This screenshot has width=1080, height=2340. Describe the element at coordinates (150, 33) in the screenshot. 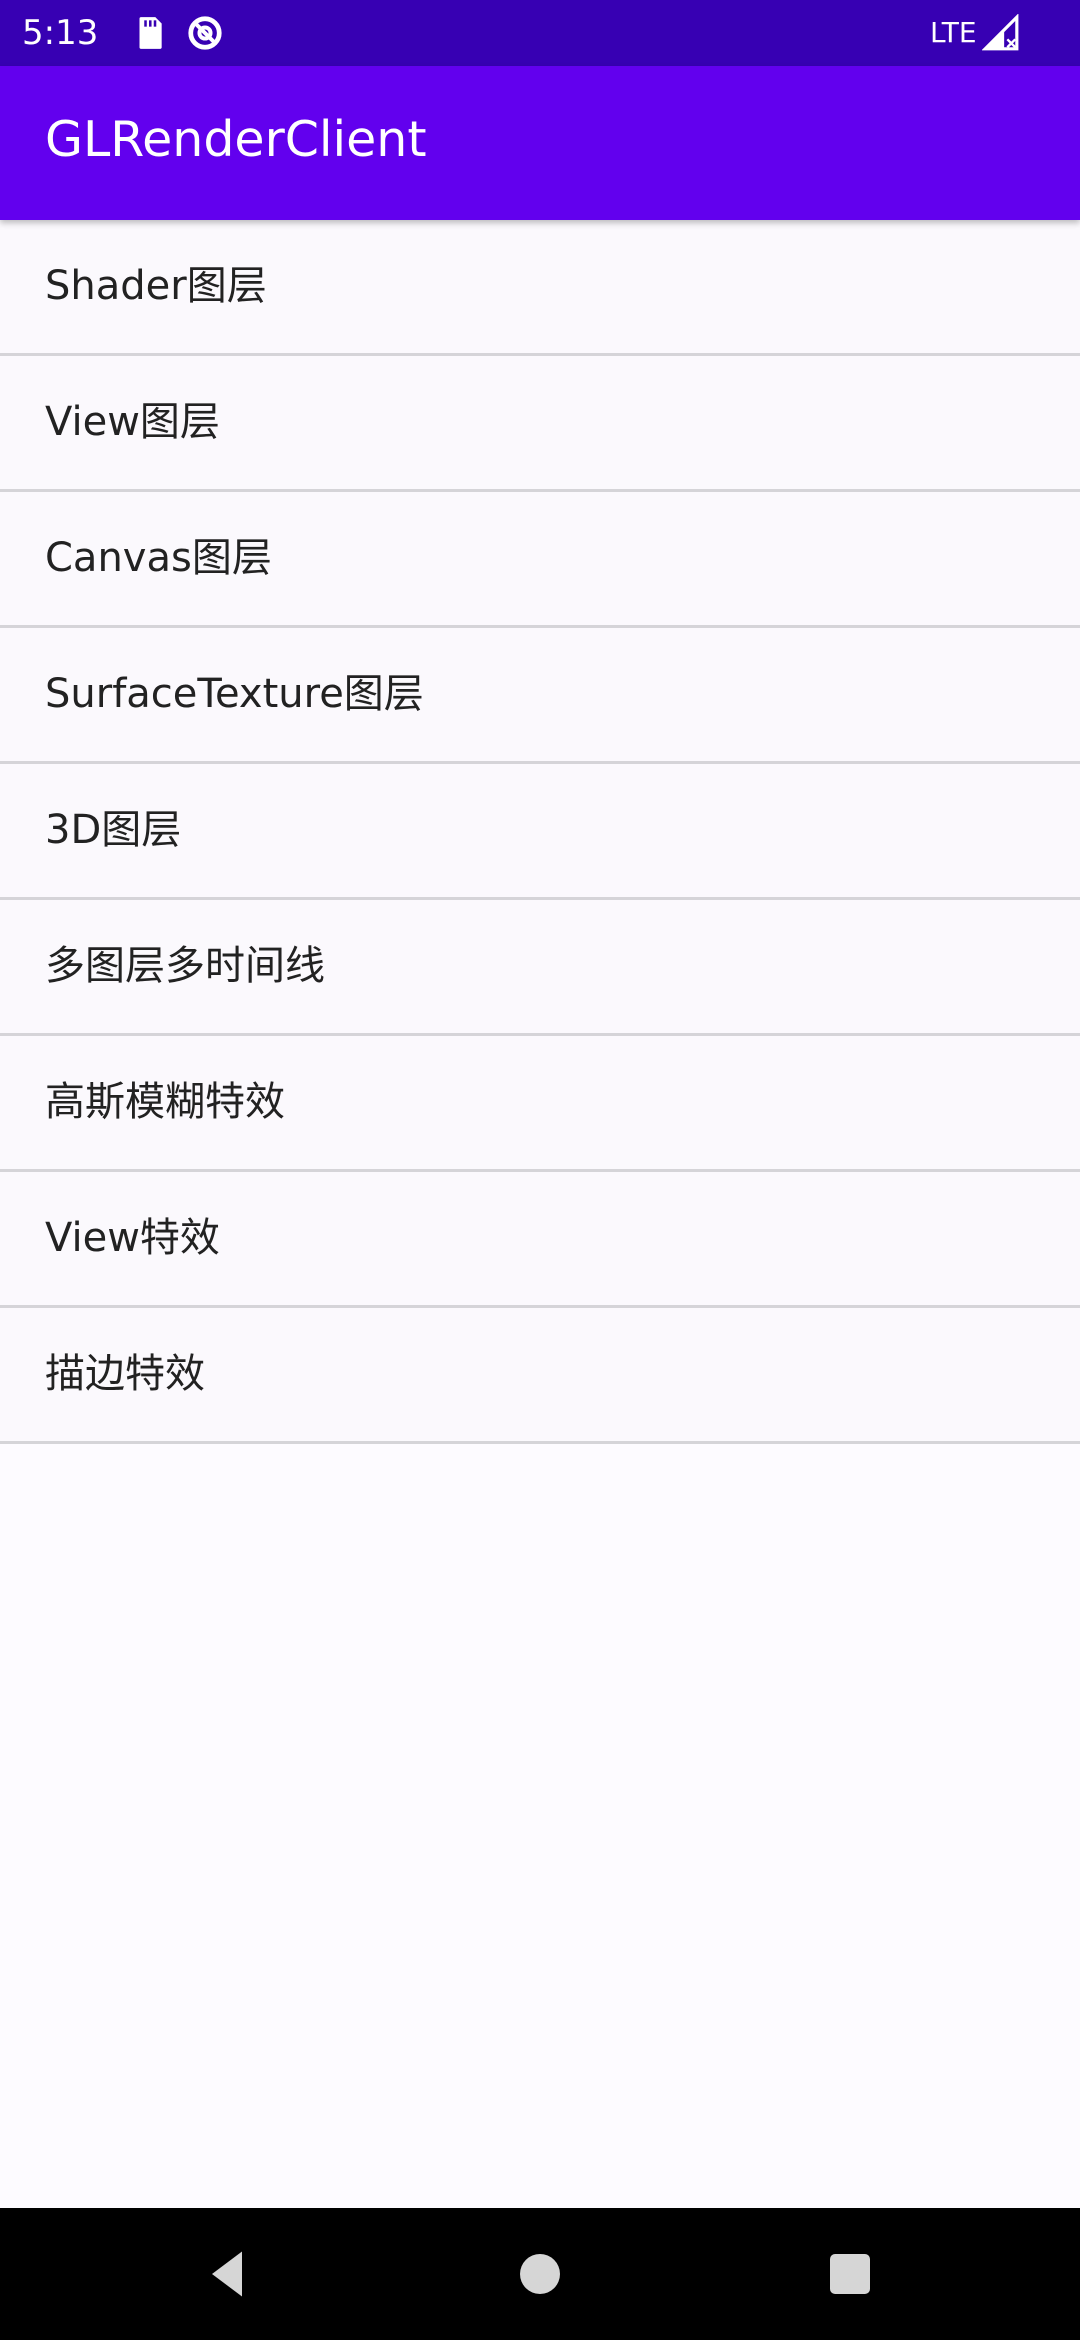

I see `sd-card-icon` at that location.